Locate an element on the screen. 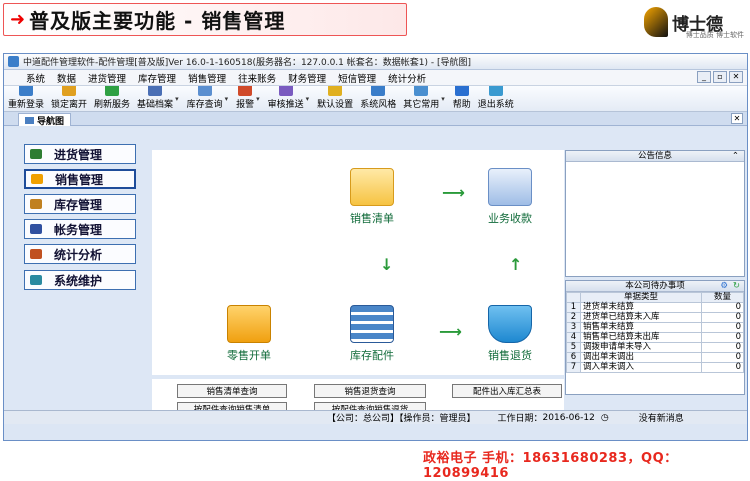  sidebar-item: 销售管理 is located at coordinates (80, 179).